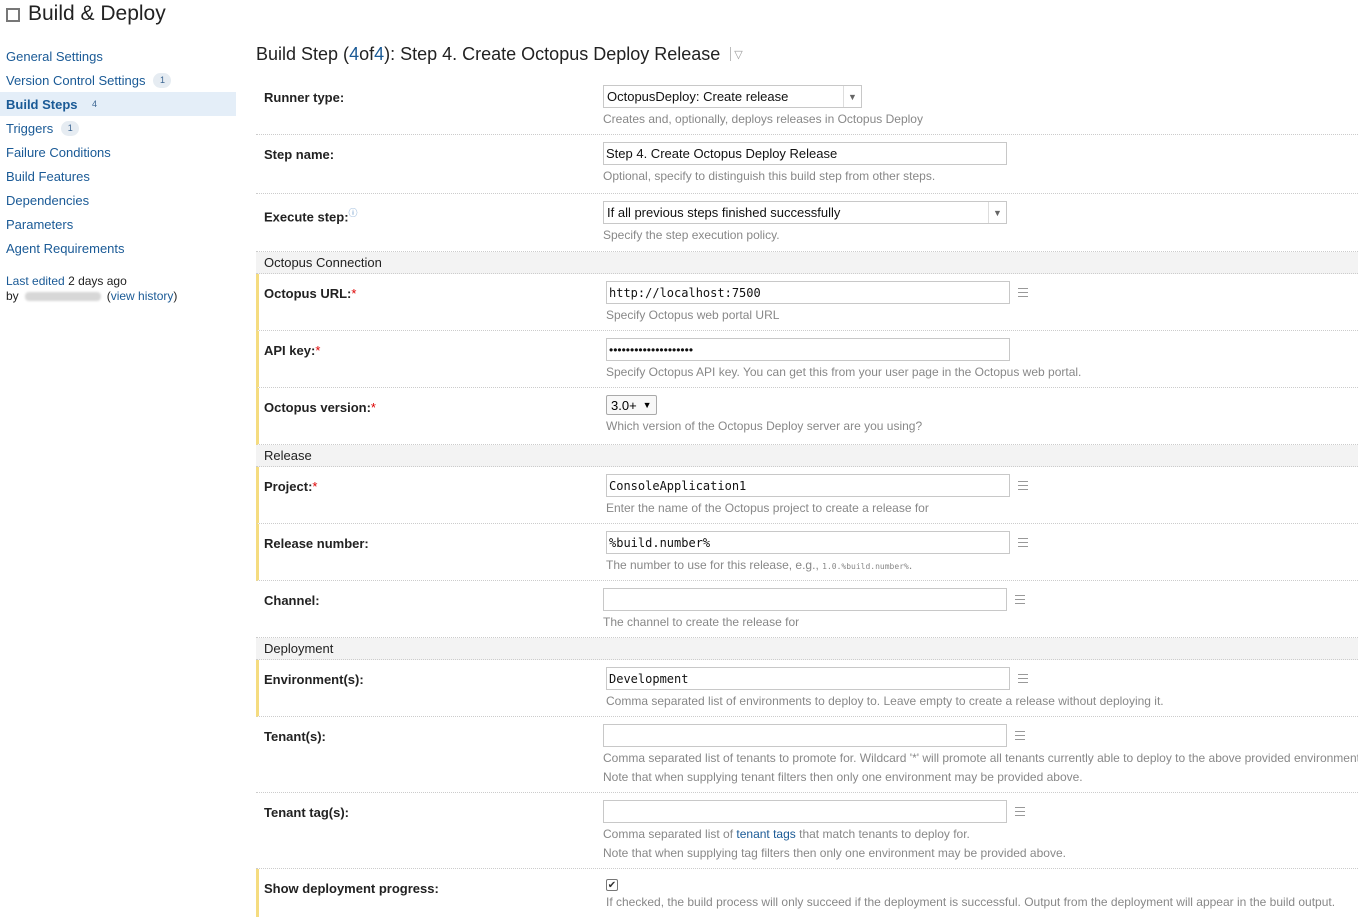 Image resolution: width=1358 pixels, height=917 pixels. What do you see at coordinates (58, 152) in the screenshot?
I see `sidebar-item-label: Failure Conditions` at bounding box center [58, 152].